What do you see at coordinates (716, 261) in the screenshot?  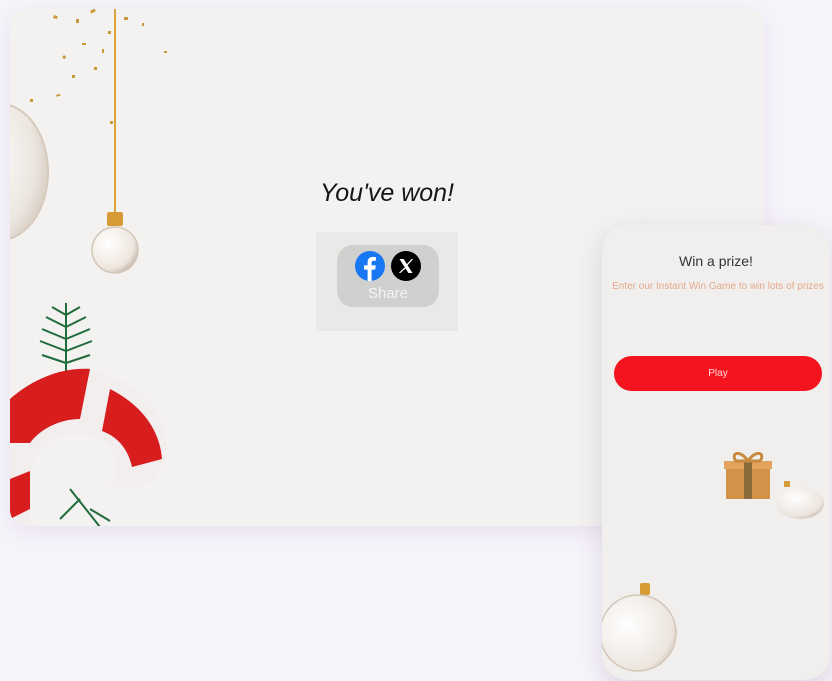 I see `mobile-title: Win a prize!` at bounding box center [716, 261].